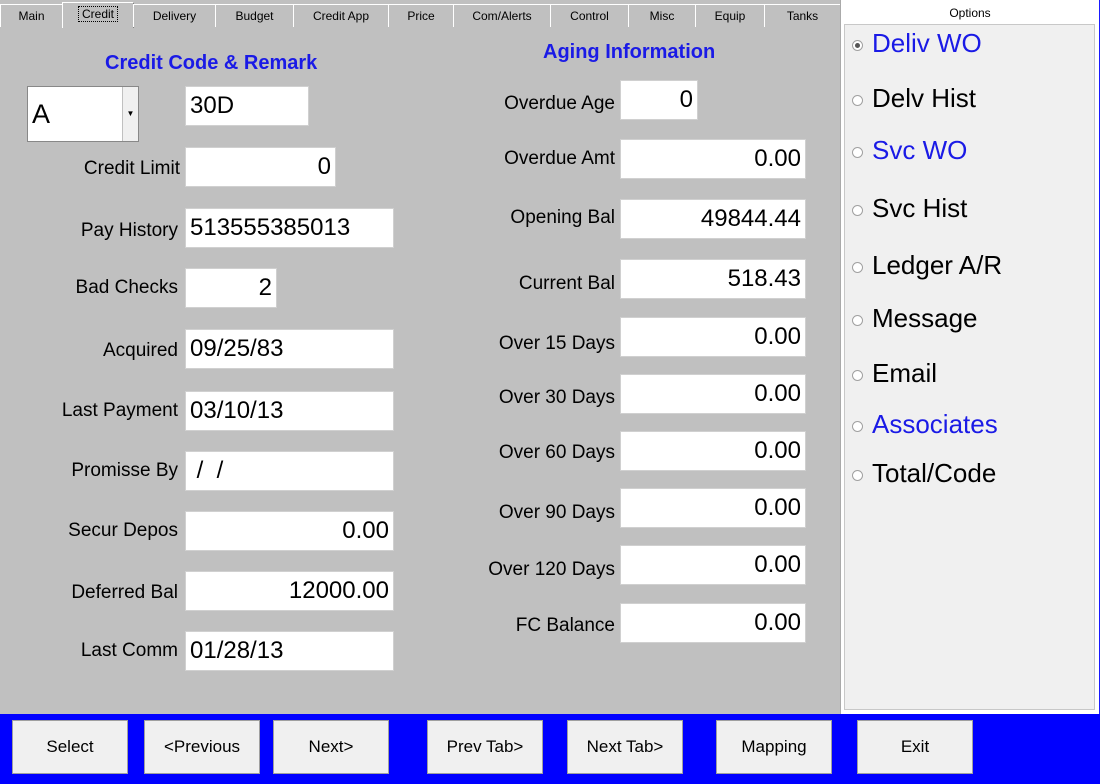 Image resolution: width=1100 pixels, height=784 pixels. Describe the element at coordinates (857, 267) in the screenshot. I see `radio-ledger-ar` at that location.